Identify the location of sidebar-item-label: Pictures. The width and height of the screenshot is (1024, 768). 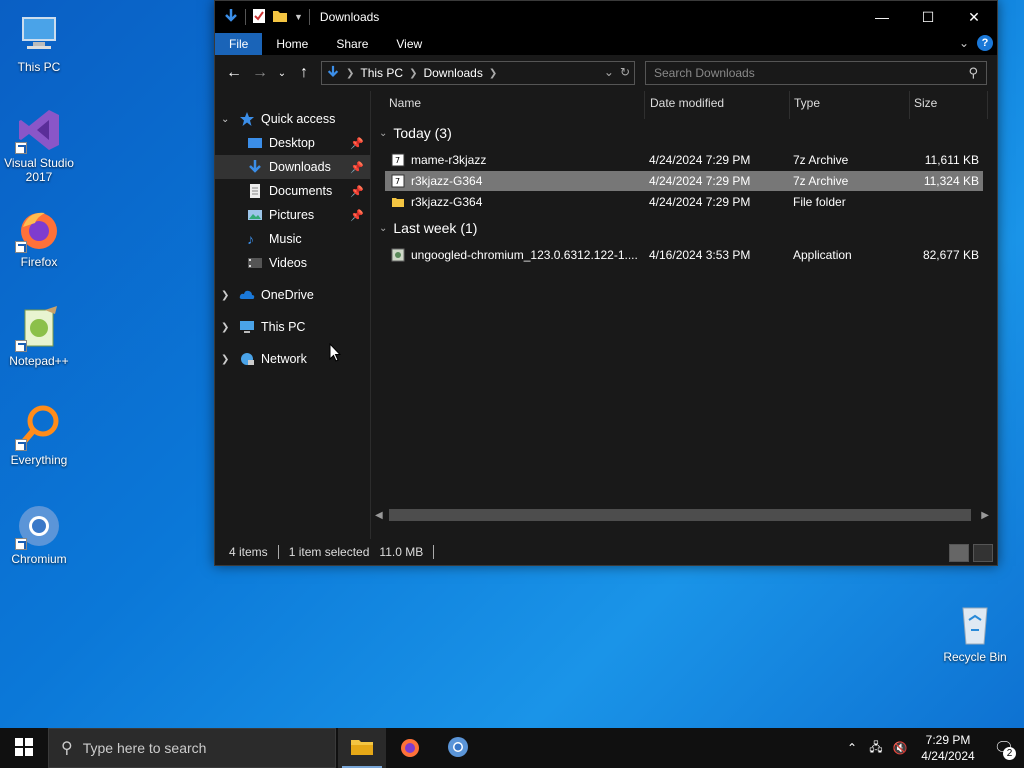
(292, 215).